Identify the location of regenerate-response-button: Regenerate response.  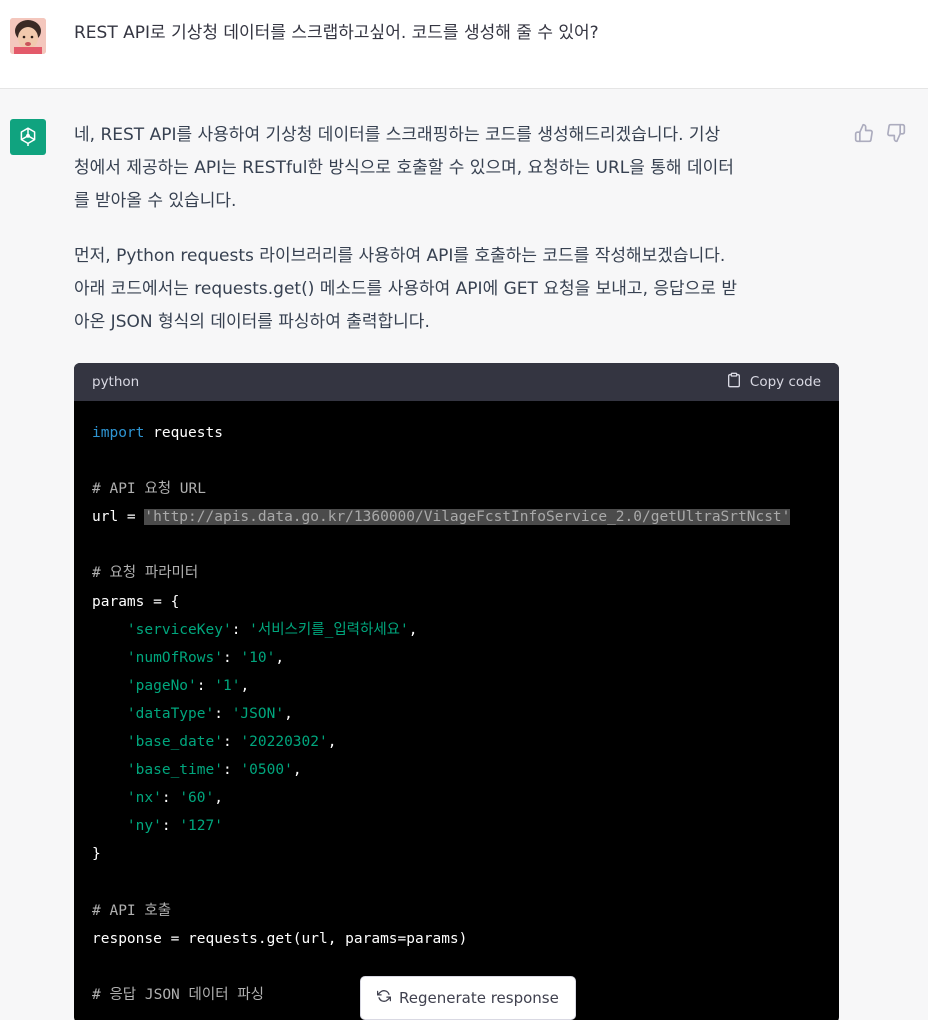
(468, 998).